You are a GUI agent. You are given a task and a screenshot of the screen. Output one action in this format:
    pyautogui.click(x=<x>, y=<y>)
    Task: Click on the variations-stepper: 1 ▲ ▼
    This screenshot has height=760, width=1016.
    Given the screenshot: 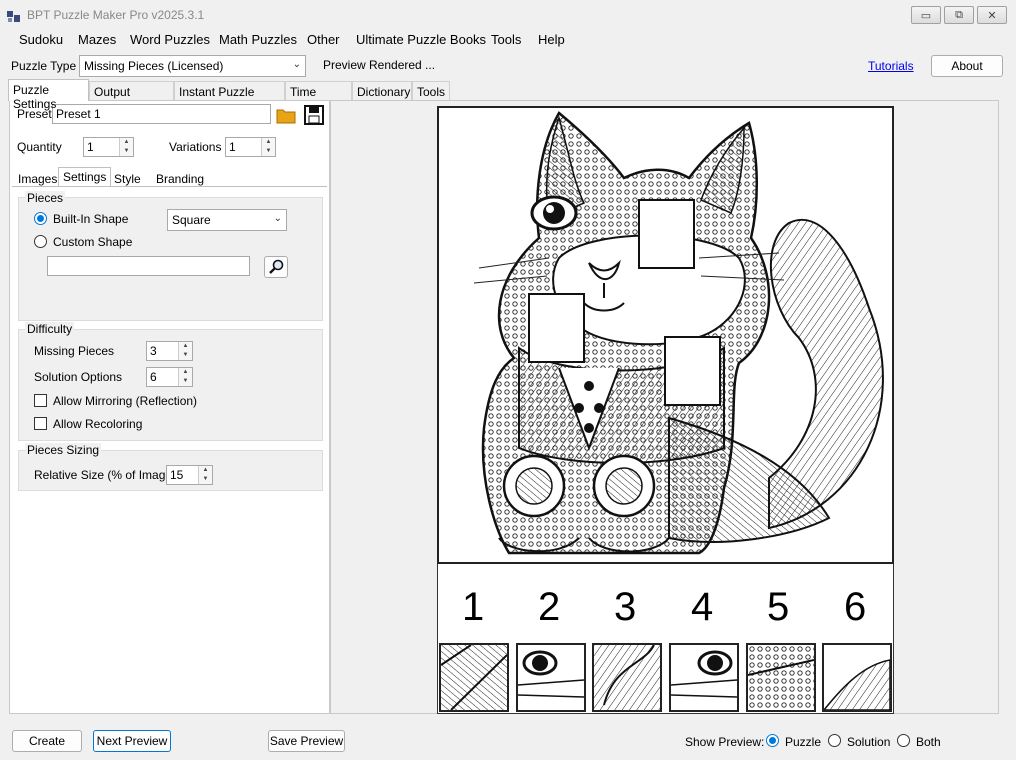 What is the action you would take?
    pyautogui.click(x=250, y=147)
    